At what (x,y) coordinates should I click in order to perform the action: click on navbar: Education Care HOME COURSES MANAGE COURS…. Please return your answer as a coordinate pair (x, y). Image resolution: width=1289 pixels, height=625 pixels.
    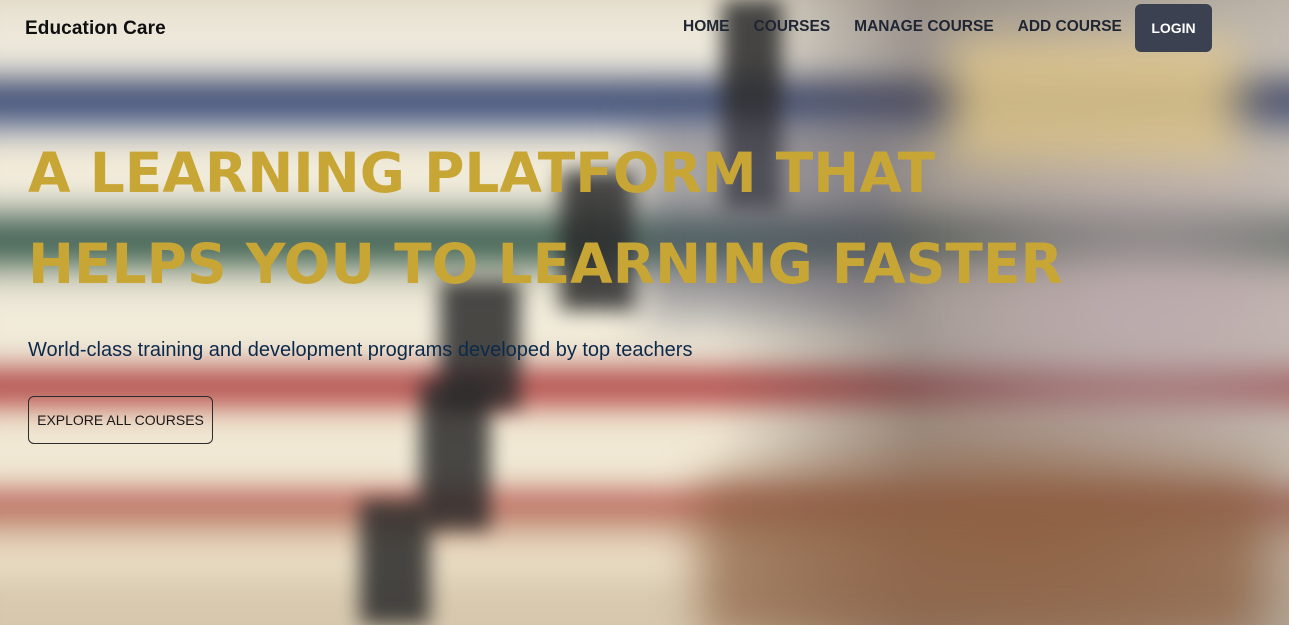
    Looking at the image, I should click on (644, 29).